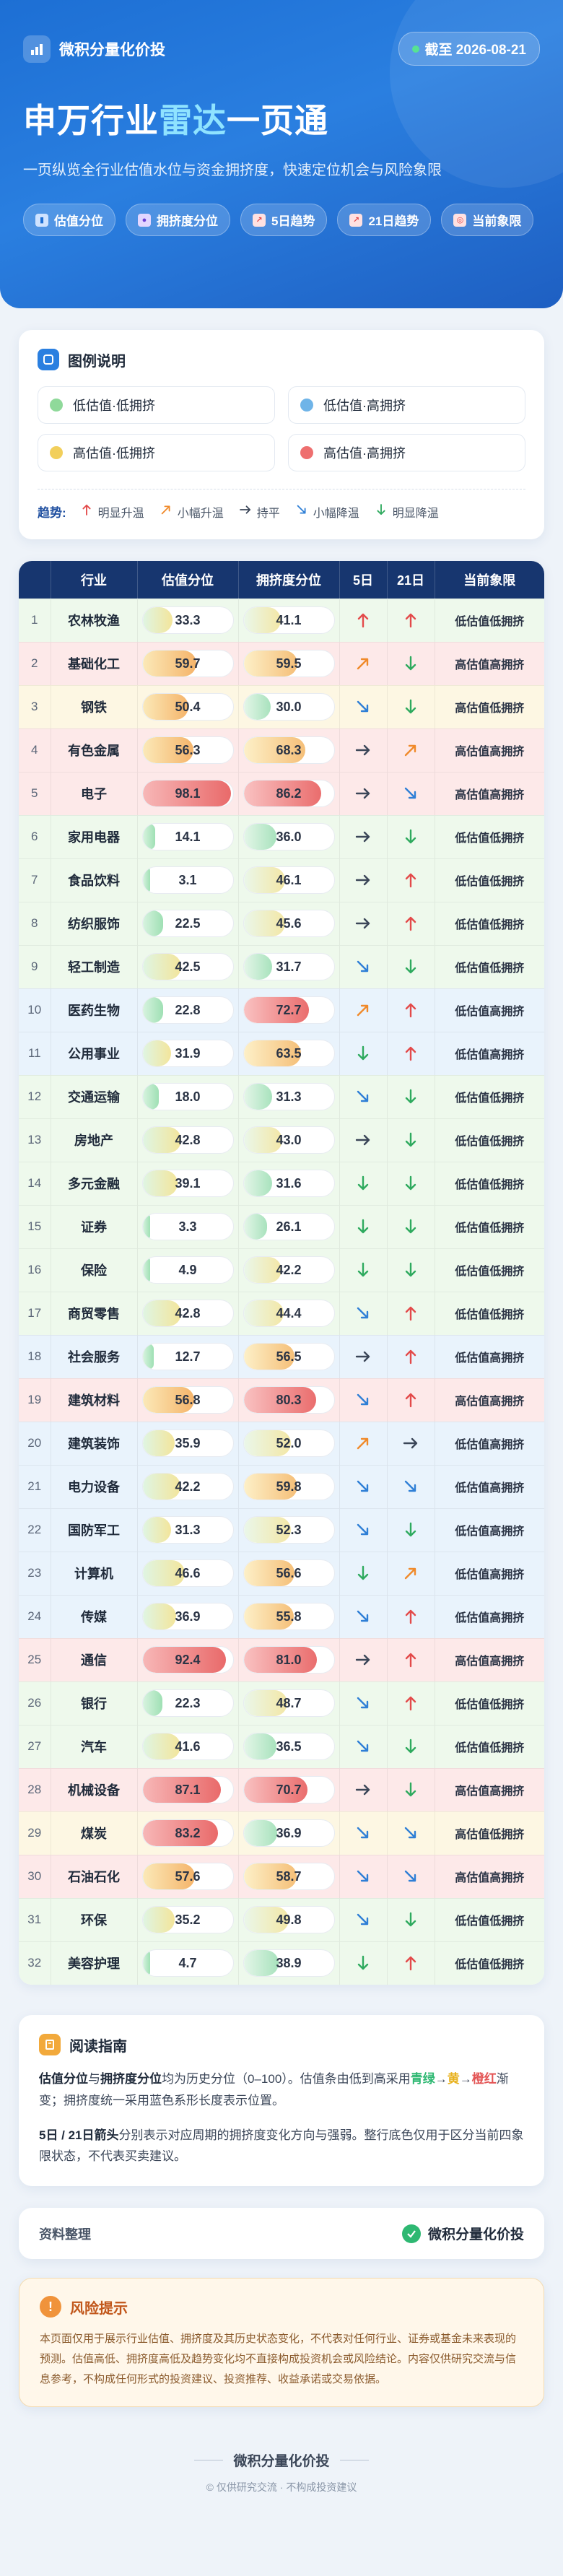  I want to click on valuation-cell: 41.6, so click(188, 1746).